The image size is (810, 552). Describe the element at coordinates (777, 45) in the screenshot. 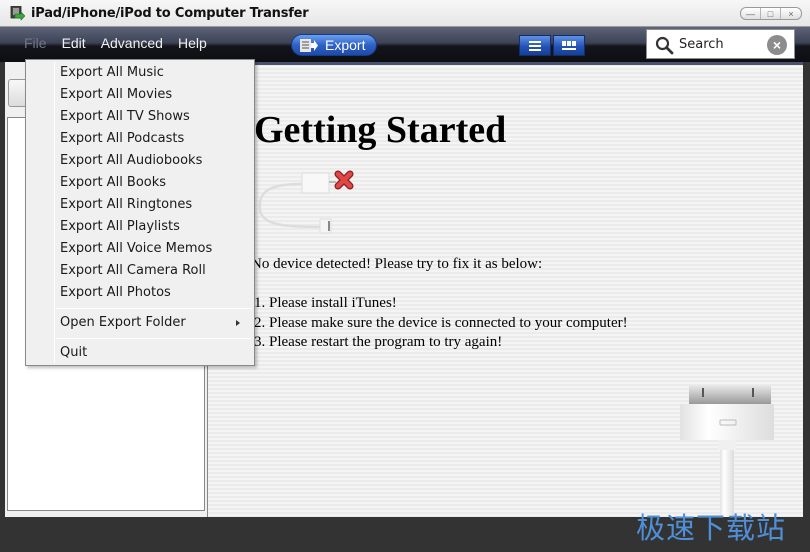

I see `clear-search-icon: ×` at that location.